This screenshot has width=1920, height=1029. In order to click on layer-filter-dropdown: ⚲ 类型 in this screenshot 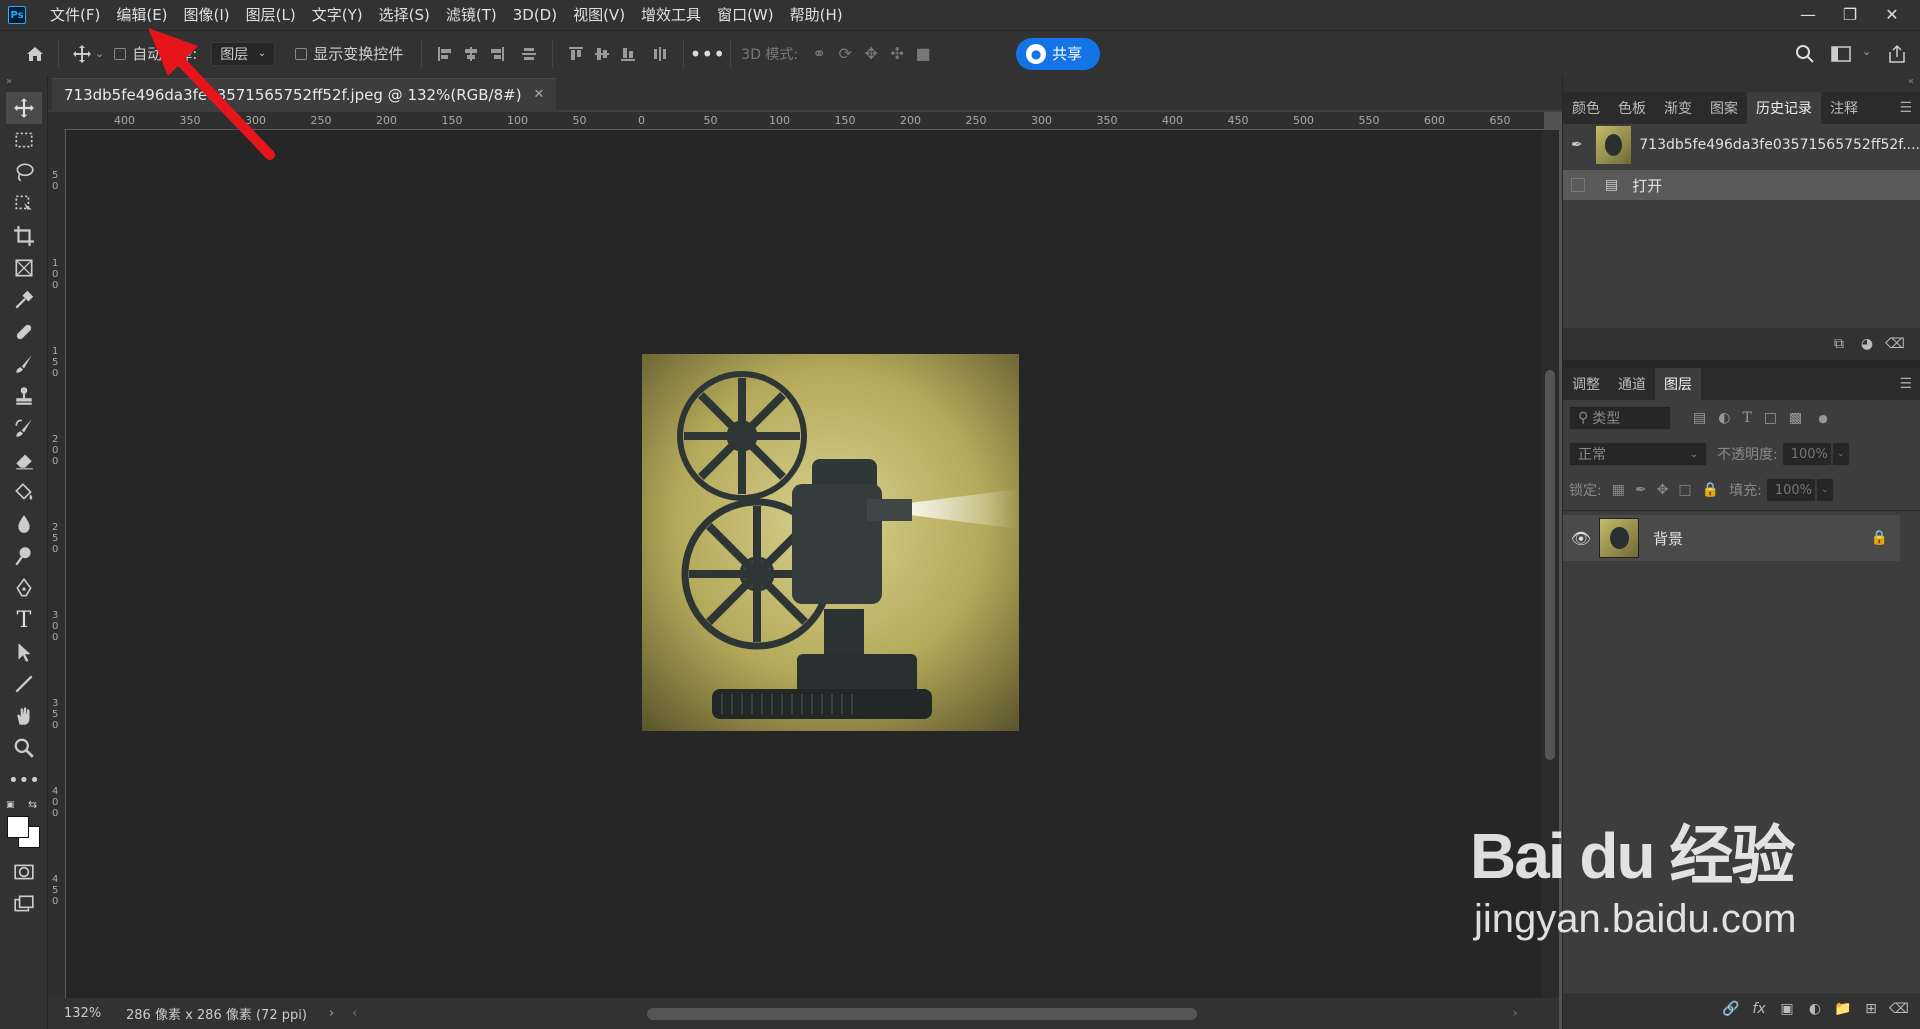, I will do `click(1620, 418)`.